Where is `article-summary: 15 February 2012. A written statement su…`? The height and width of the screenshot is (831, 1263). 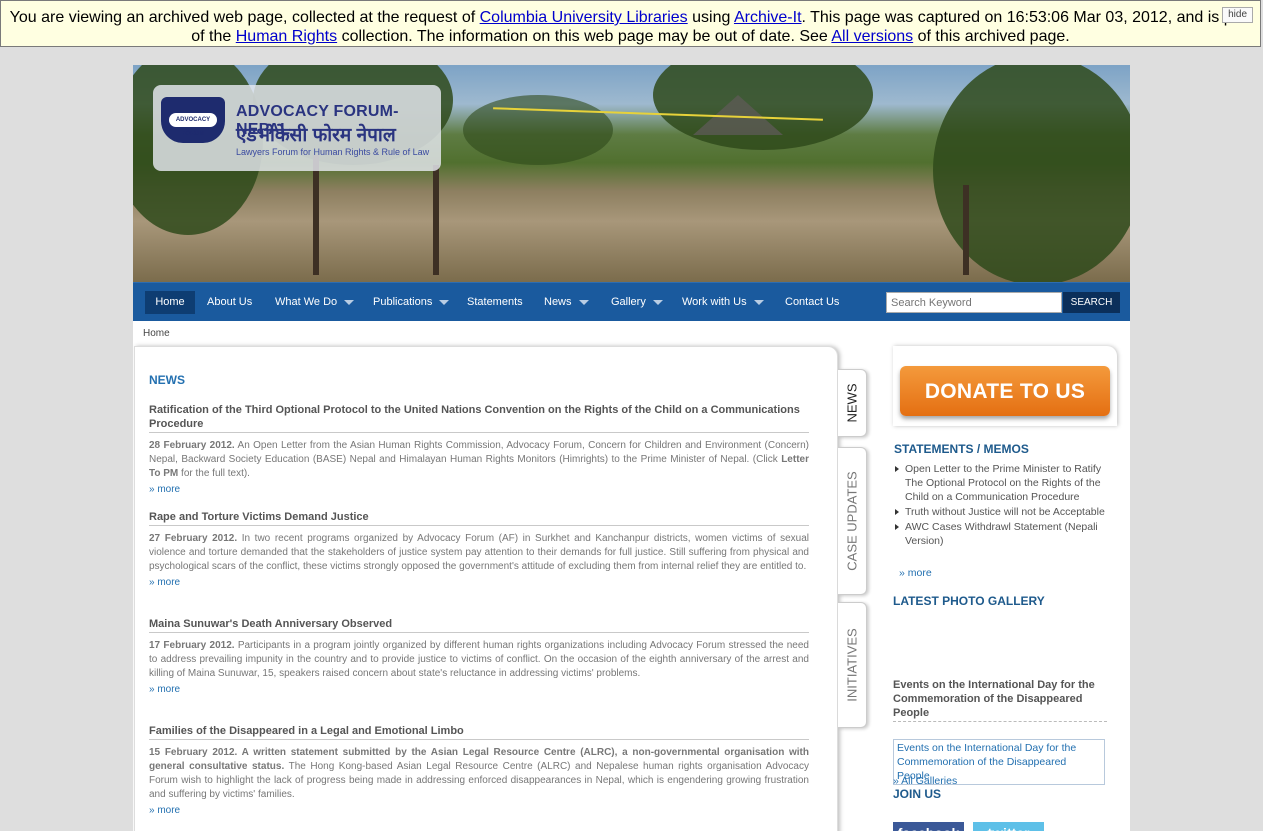
article-summary: 15 February 2012. A written statement su… is located at coordinates (479, 773).